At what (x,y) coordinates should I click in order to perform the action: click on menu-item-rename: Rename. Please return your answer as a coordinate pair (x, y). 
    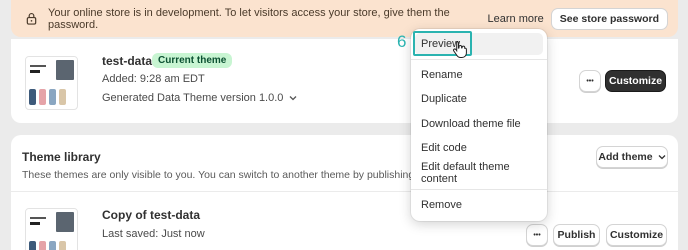
    Looking at the image, I should click on (479, 75).